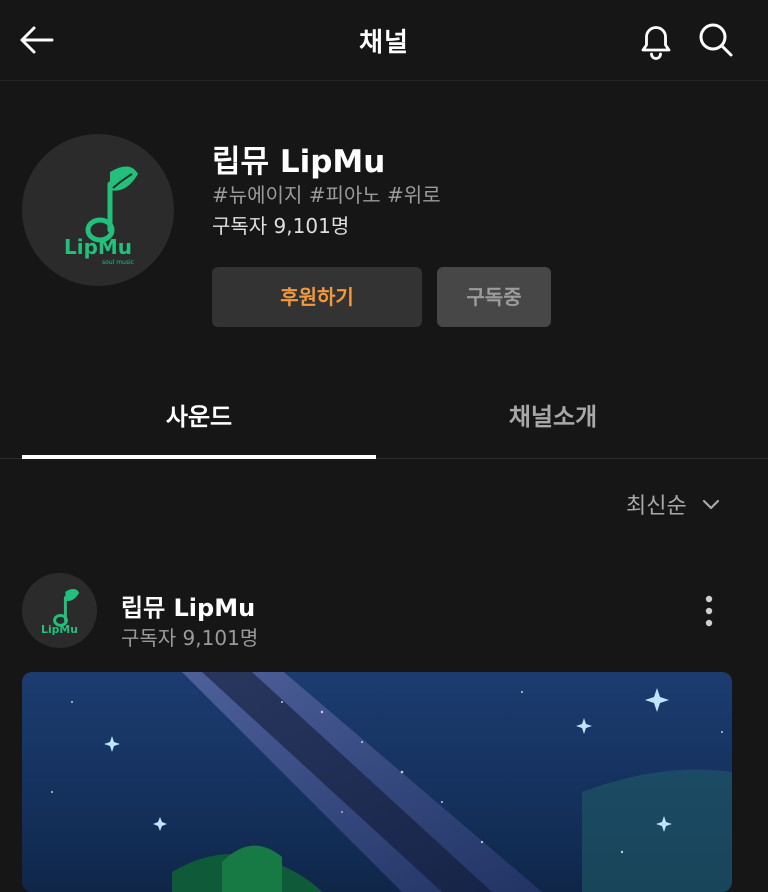 The width and height of the screenshot is (768, 892). Describe the element at coordinates (384, 40) in the screenshot. I see `top-app-bar: 채널` at that location.